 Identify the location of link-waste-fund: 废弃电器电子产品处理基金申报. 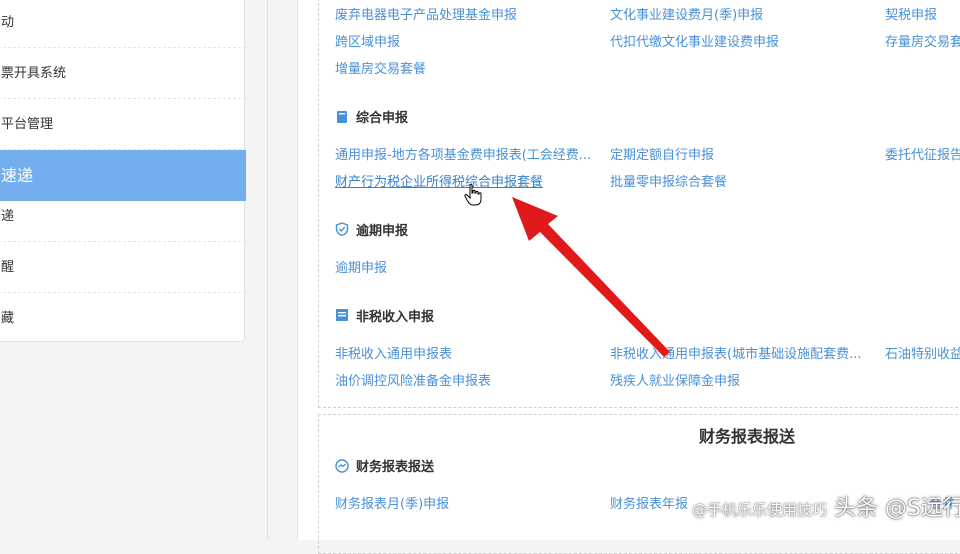
(426, 16).